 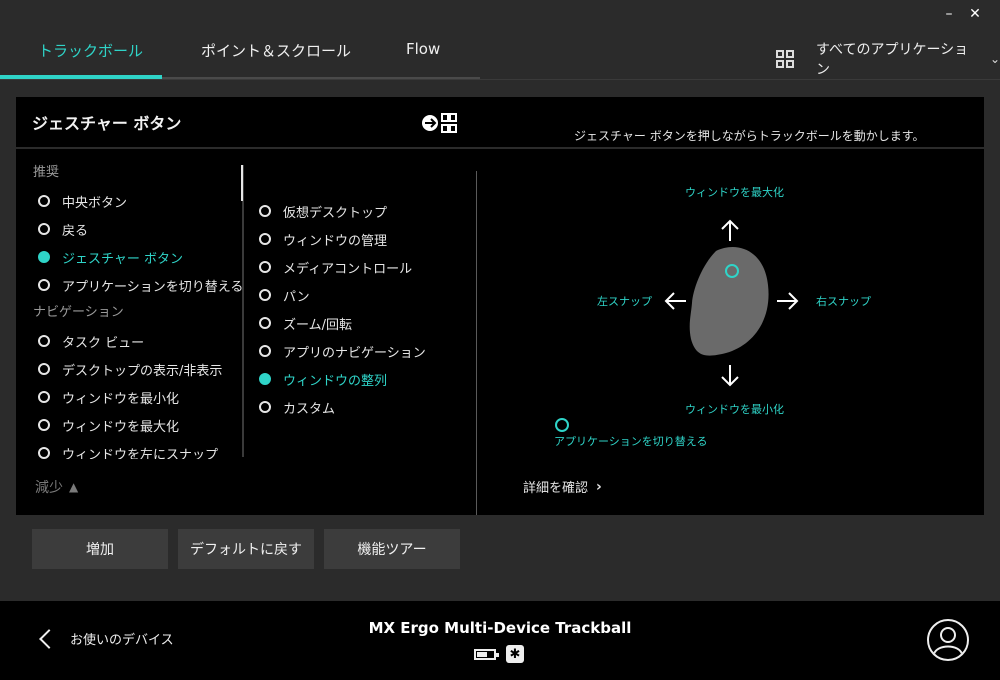 I want to click on arrow-right-icon, so click(x=788, y=301).